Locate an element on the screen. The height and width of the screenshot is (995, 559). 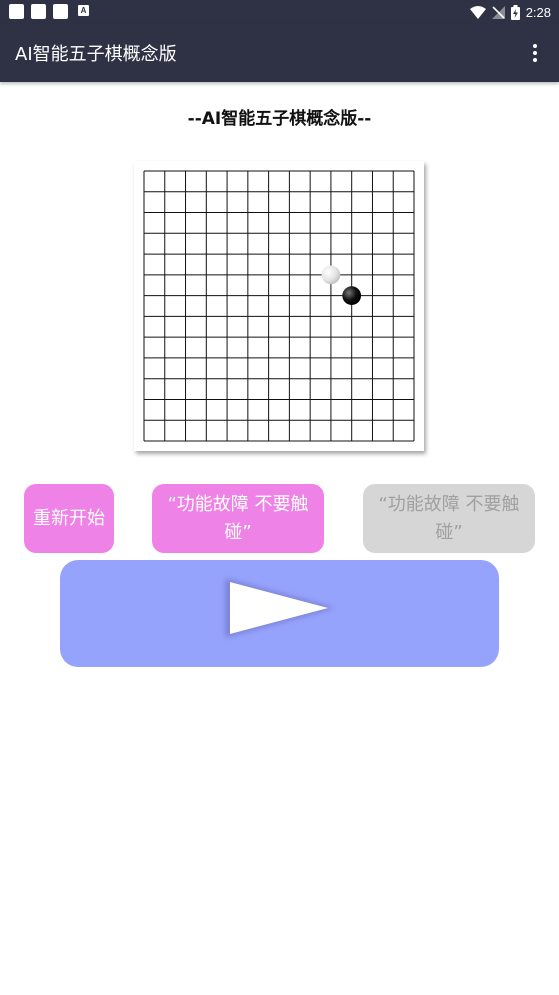
play-icon is located at coordinates (280, 608).